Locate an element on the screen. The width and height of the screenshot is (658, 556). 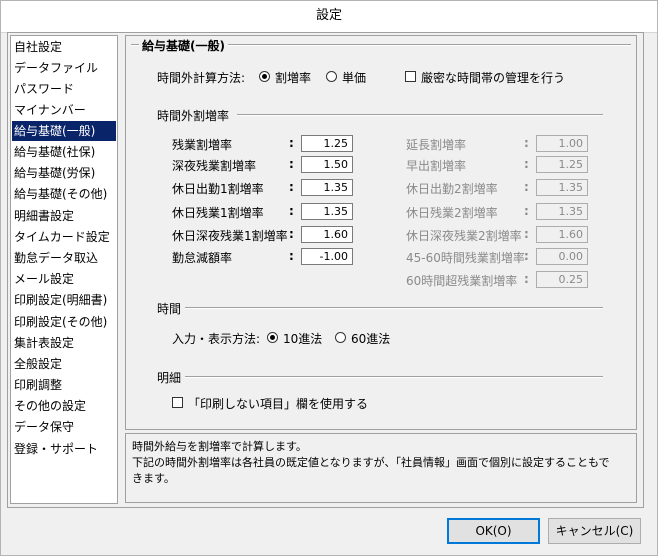
rate-input-extension: 1.00 is located at coordinates (562, 143).